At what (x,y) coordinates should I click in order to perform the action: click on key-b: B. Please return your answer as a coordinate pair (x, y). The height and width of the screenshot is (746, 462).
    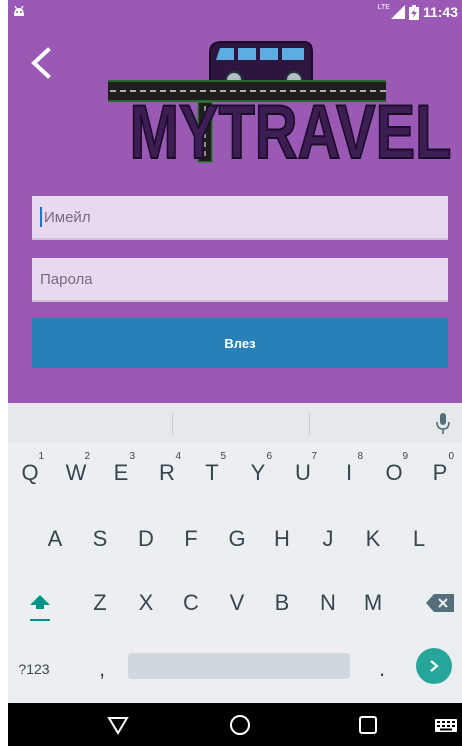
    Looking at the image, I should click on (282, 603).